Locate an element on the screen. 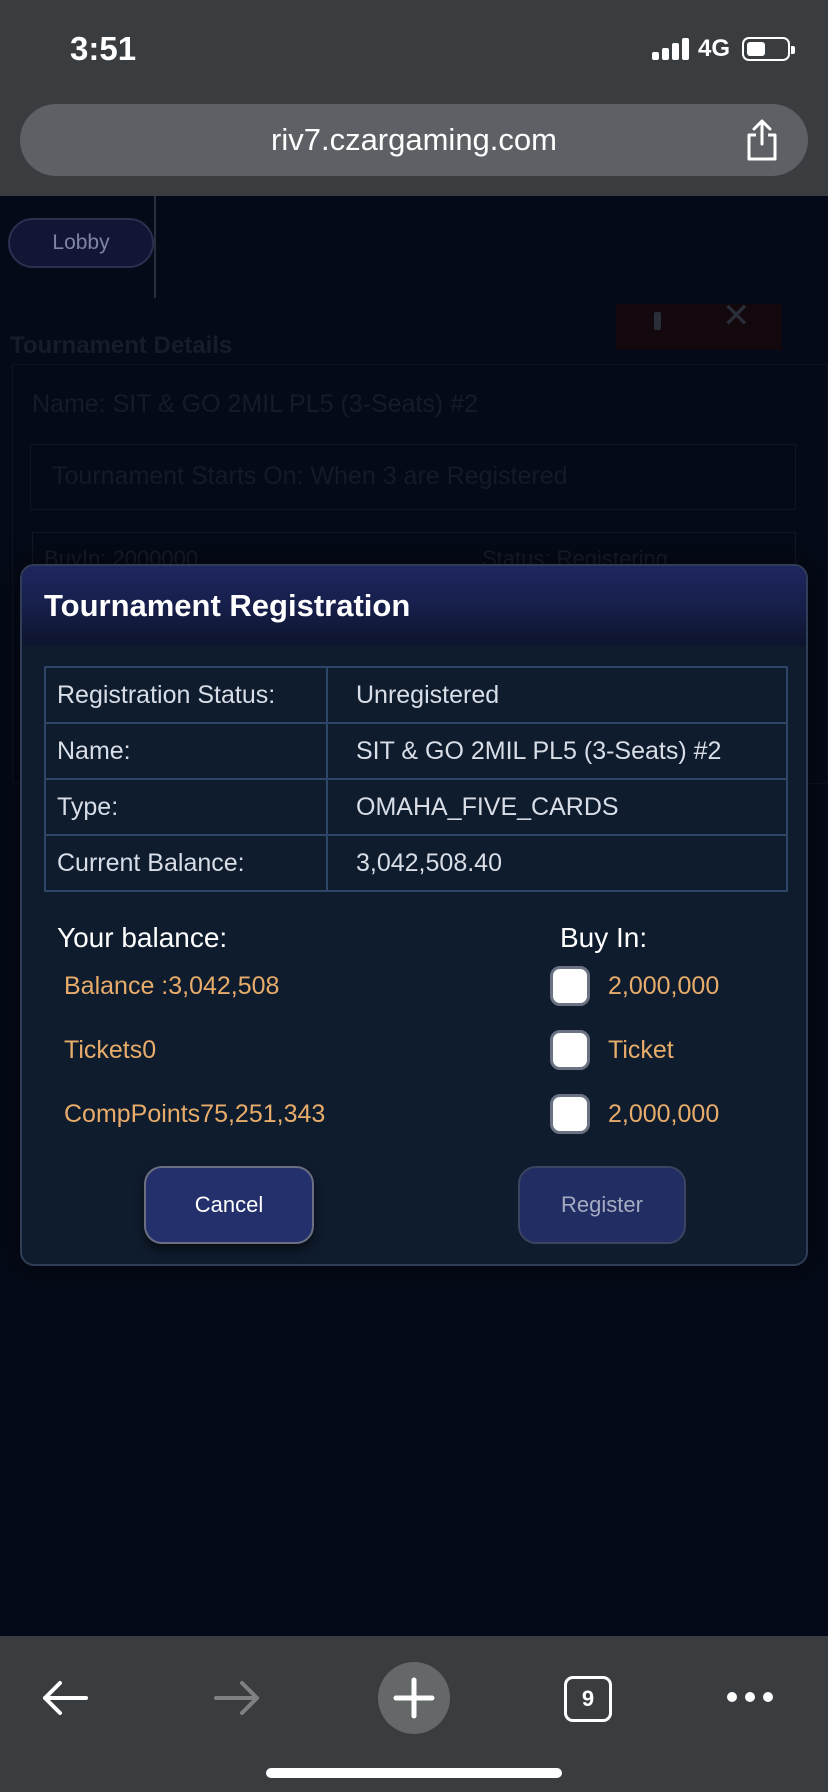 Image resolution: width=828 pixels, height=1792 pixels. header-action-area is located at coordinates (699, 327).